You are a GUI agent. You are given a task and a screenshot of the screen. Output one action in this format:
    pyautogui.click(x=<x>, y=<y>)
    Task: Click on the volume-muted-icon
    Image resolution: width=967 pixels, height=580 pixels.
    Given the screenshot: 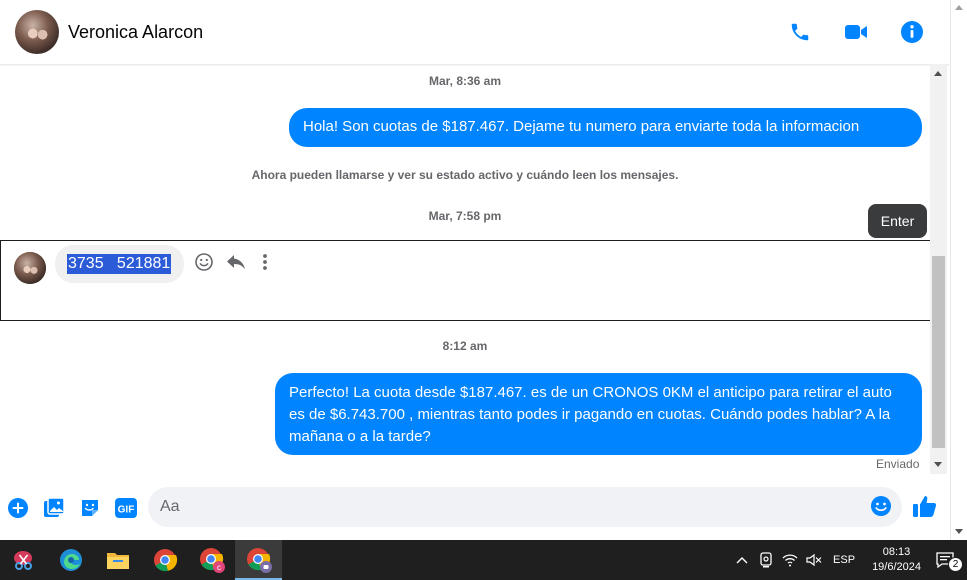 What is the action you would take?
    pyautogui.click(x=814, y=560)
    